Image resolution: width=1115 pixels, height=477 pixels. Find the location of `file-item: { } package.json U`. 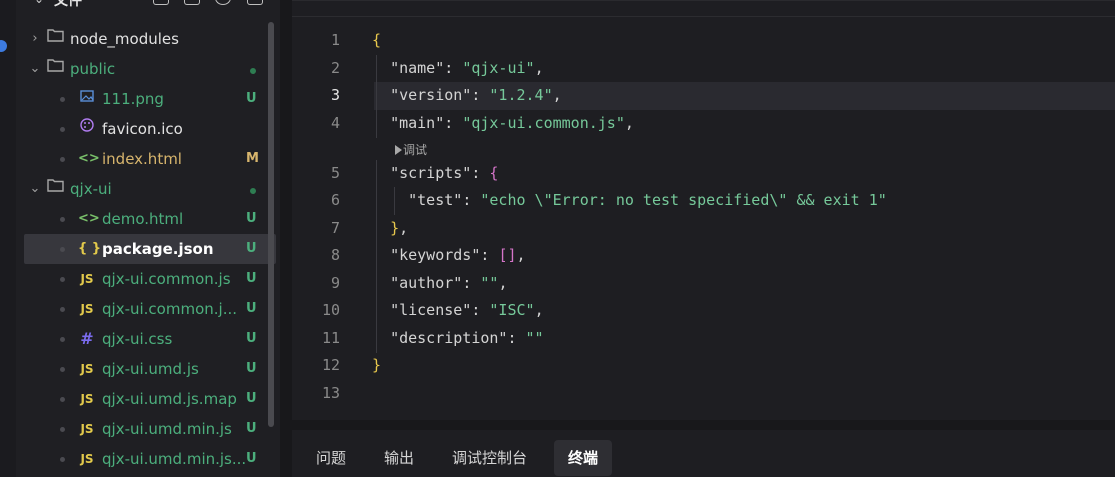

file-item: { } package.json U is located at coordinates (150, 249).